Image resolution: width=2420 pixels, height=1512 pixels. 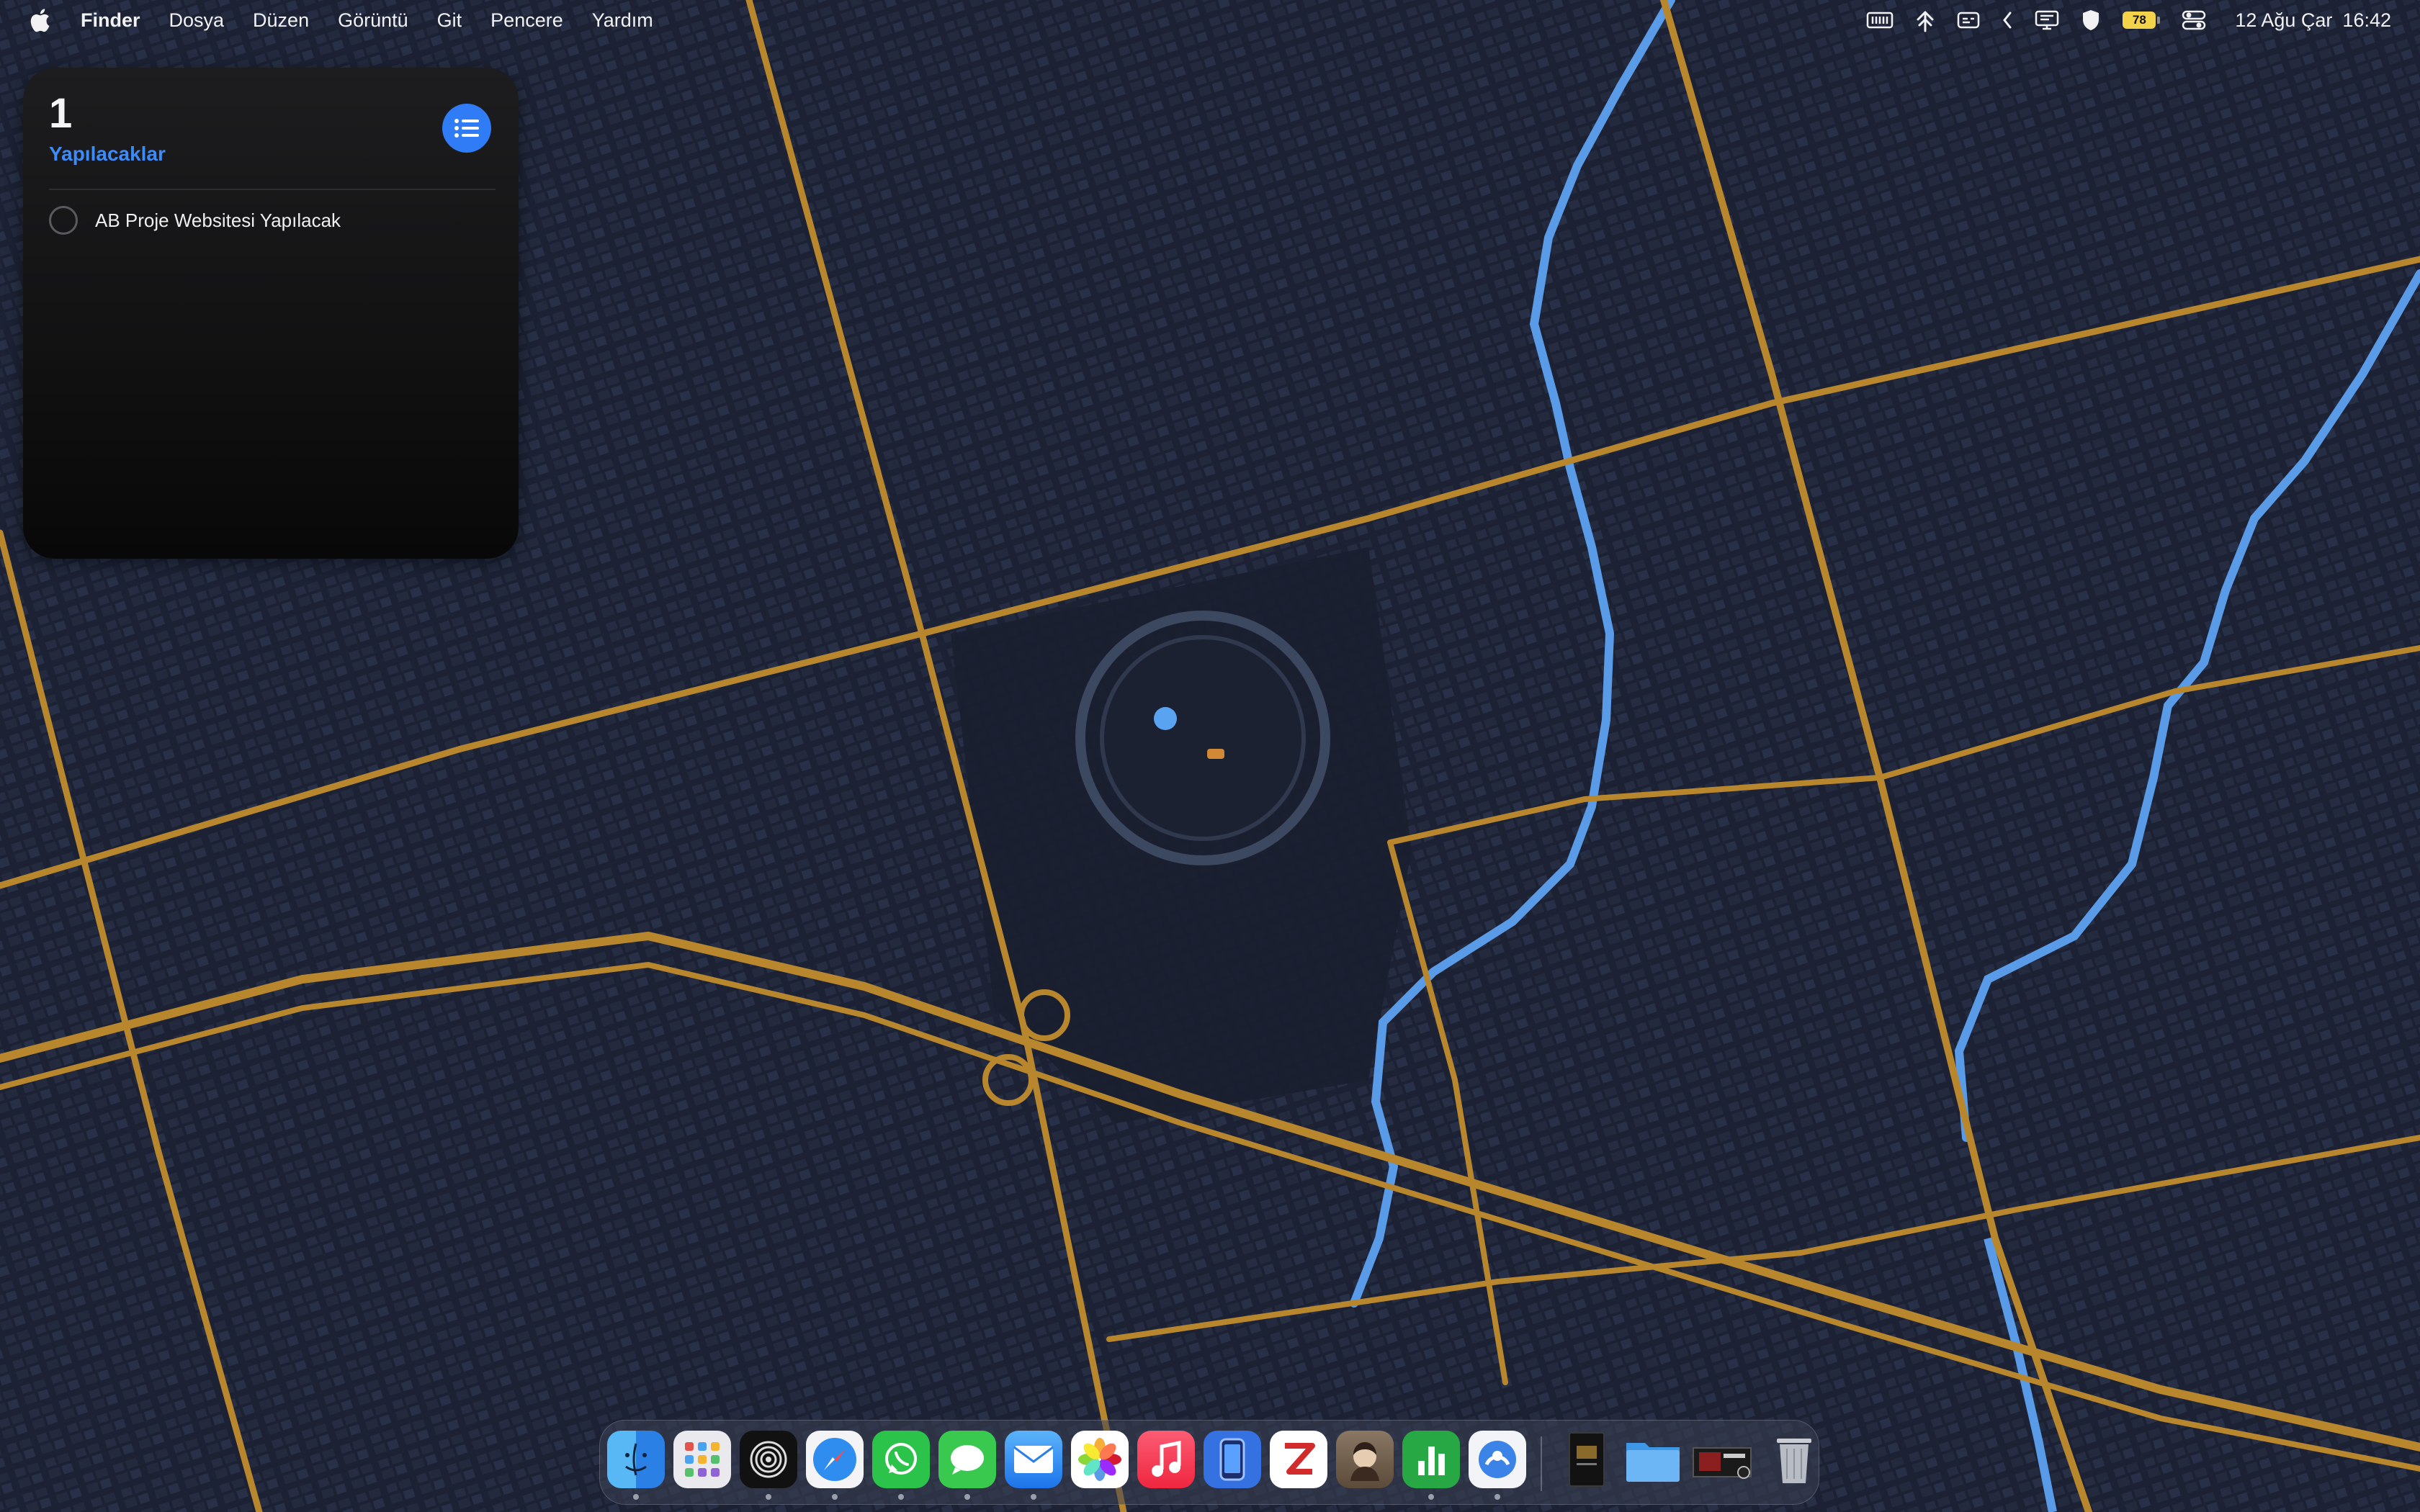 What do you see at coordinates (835, 1459) in the screenshot?
I see `safari-icon` at bounding box center [835, 1459].